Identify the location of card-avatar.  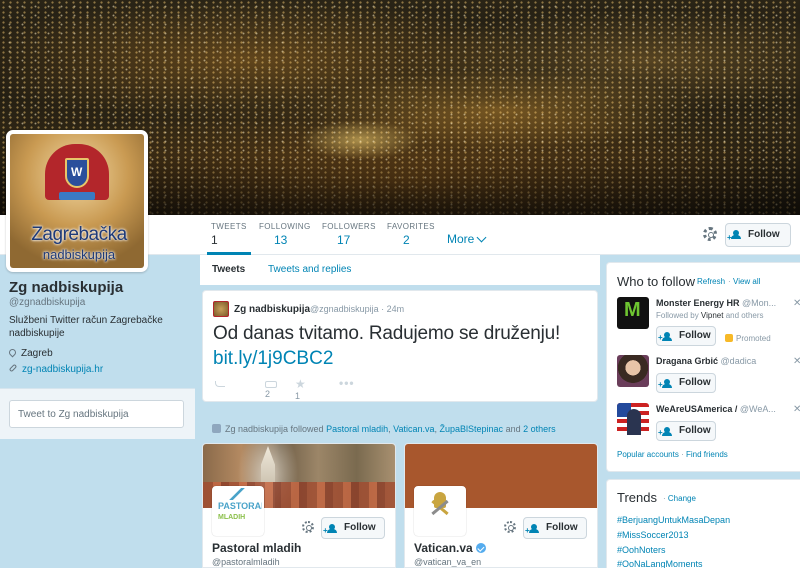
(440, 511).